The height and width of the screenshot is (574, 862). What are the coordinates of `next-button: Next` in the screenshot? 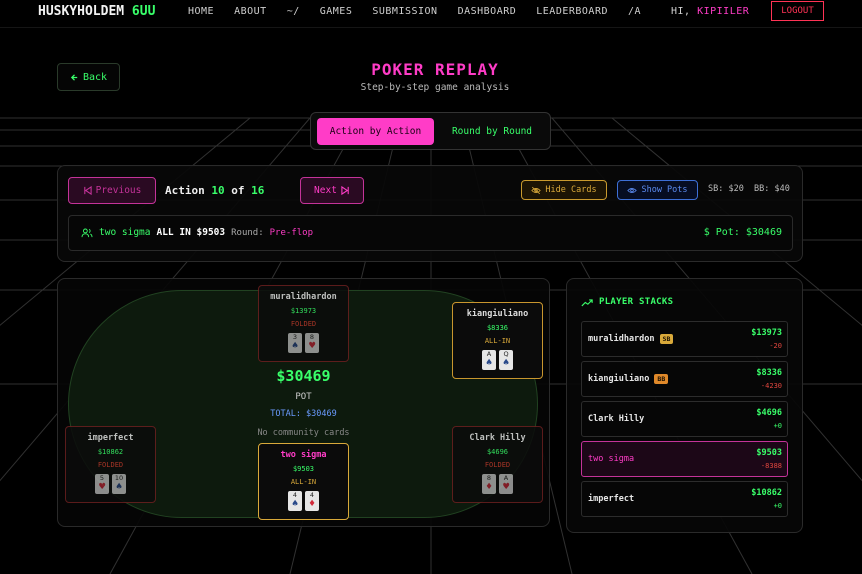 It's located at (332, 190).